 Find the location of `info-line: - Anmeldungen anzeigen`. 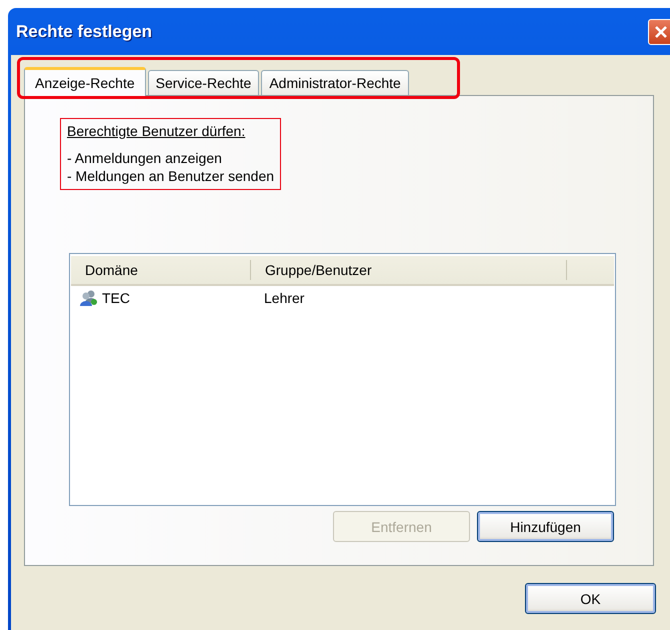

info-line: - Anmeldungen anzeigen is located at coordinates (145, 158).